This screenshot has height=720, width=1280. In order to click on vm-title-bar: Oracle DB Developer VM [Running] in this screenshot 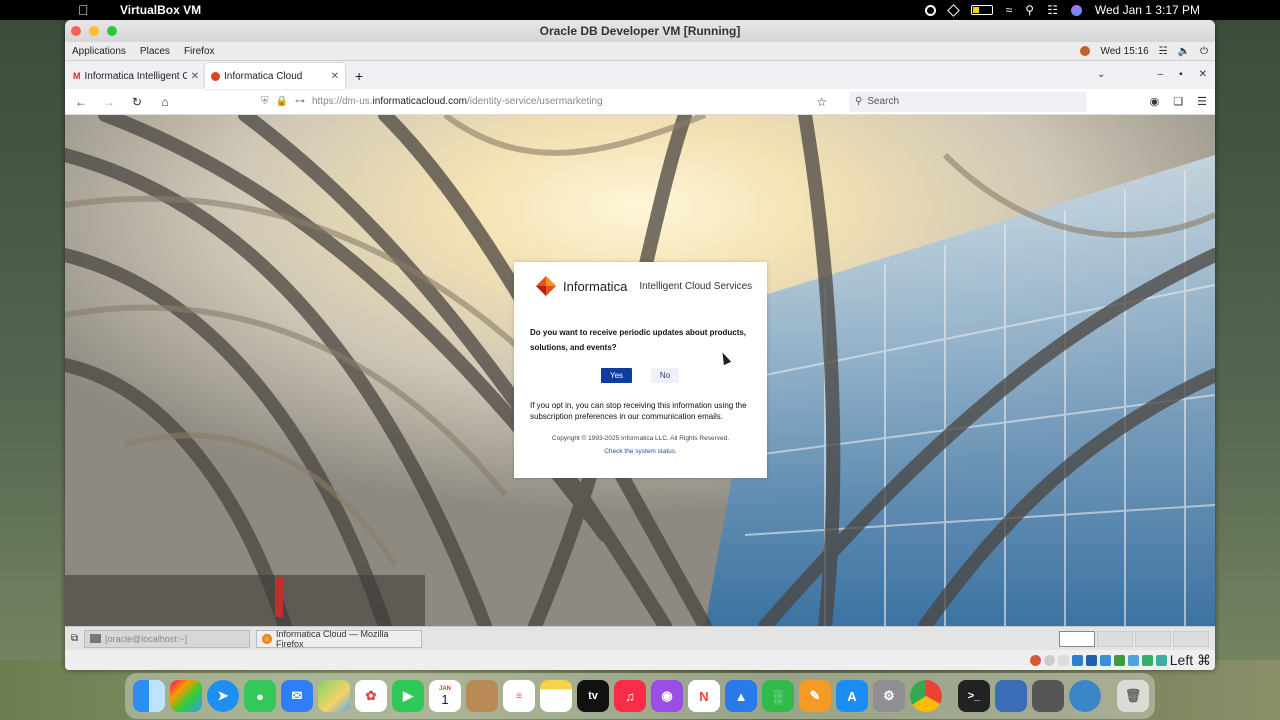, I will do `click(640, 31)`.